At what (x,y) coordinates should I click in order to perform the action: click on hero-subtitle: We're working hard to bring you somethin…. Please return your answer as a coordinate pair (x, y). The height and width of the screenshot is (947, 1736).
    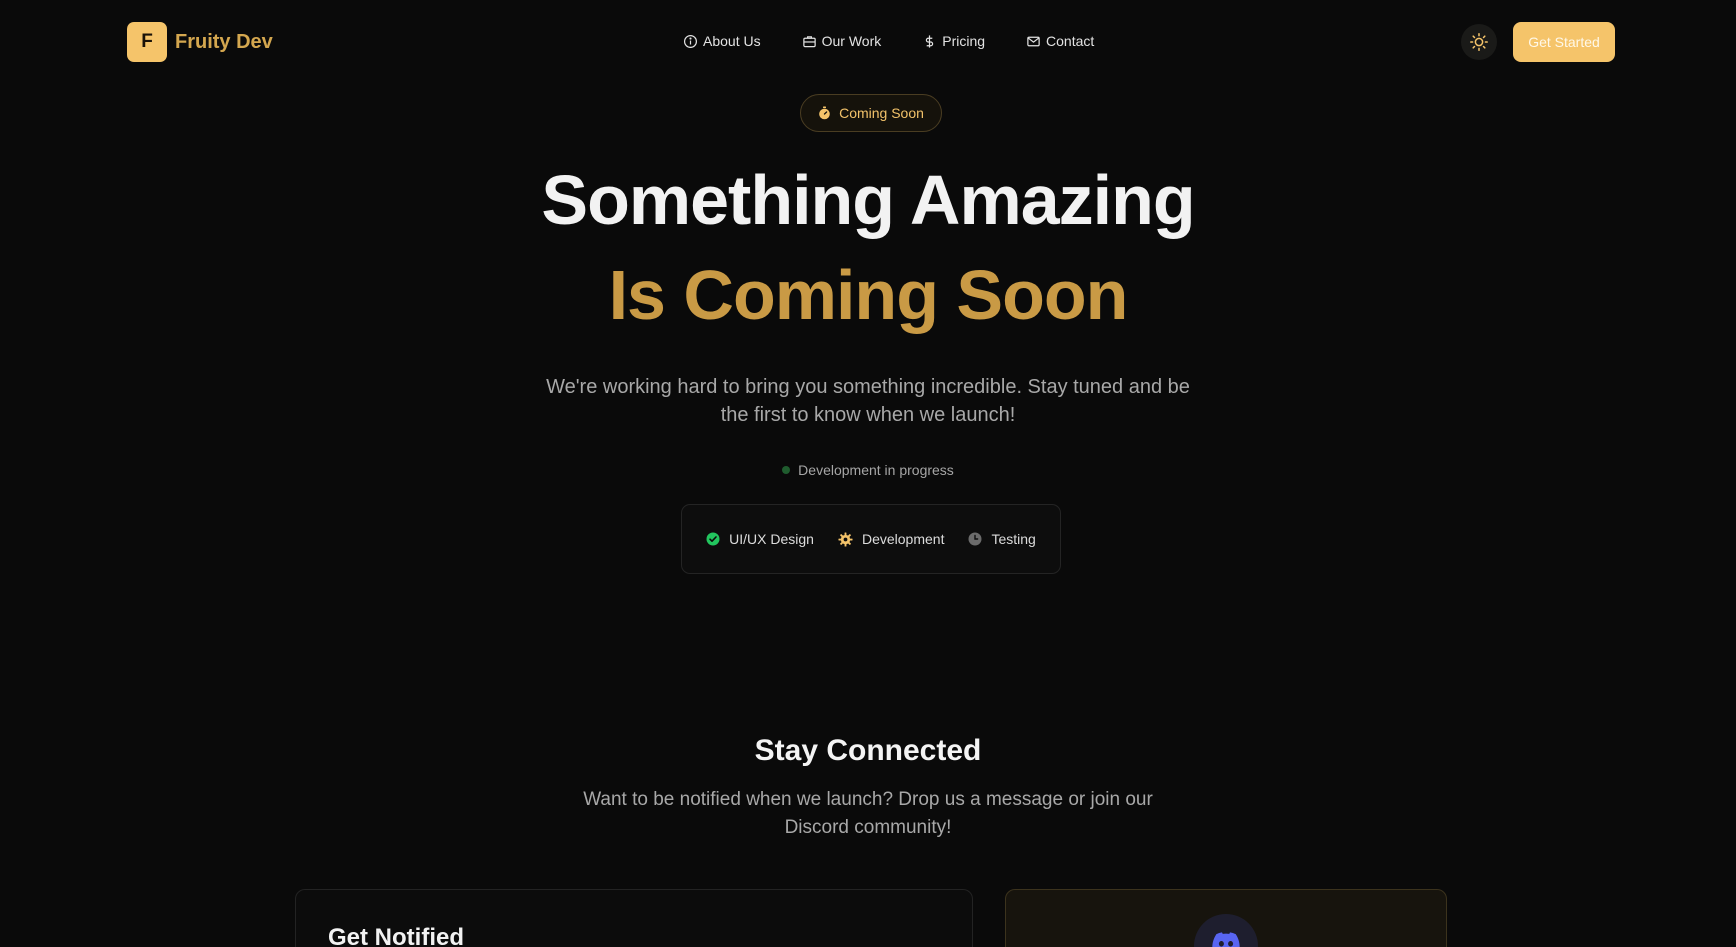
    Looking at the image, I should click on (868, 401).